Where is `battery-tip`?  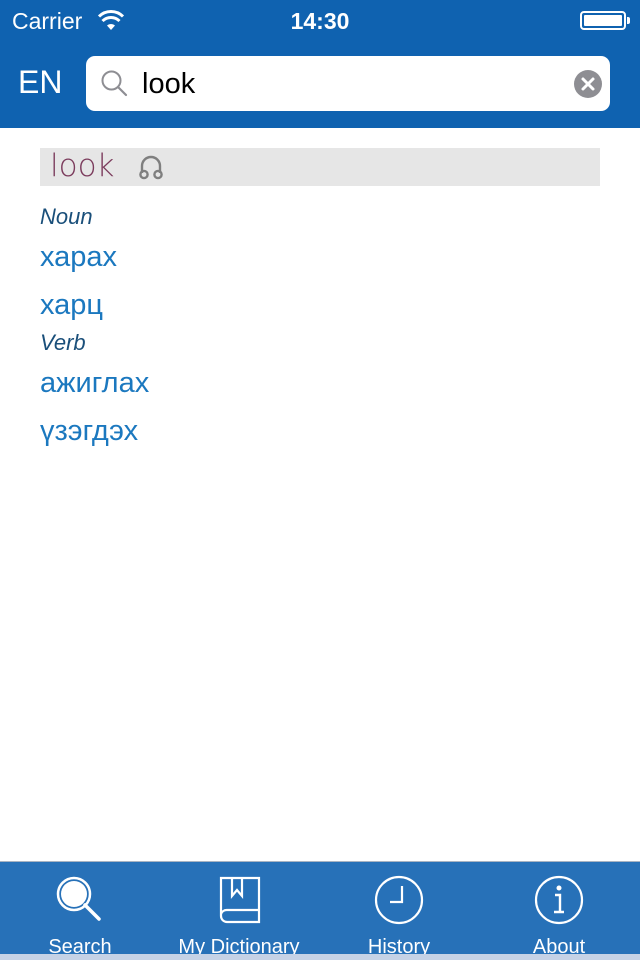
battery-tip is located at coordinates (628, 20).